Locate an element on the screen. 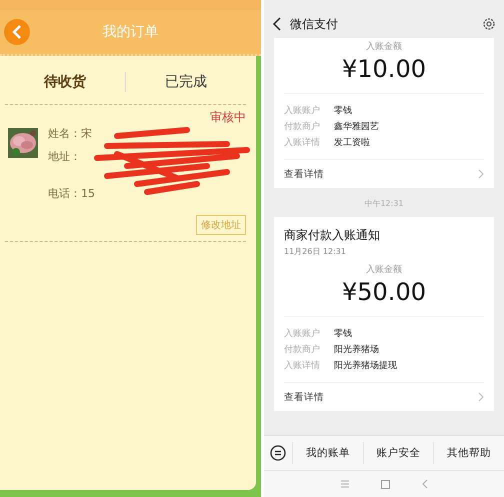 This screenshot has height=497, width=504. field-value: 阳光养猪场 is located at coordinates (356, 350).